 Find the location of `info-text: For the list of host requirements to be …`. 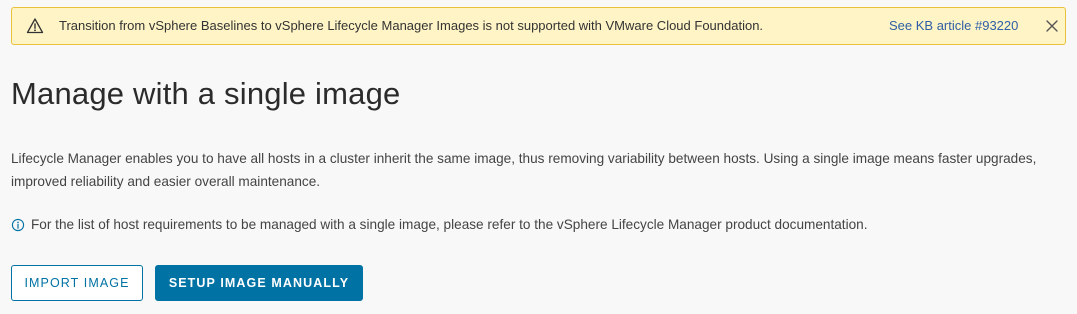

info-text: For the list of host requirements to be … is located at coordinates (449, 224).